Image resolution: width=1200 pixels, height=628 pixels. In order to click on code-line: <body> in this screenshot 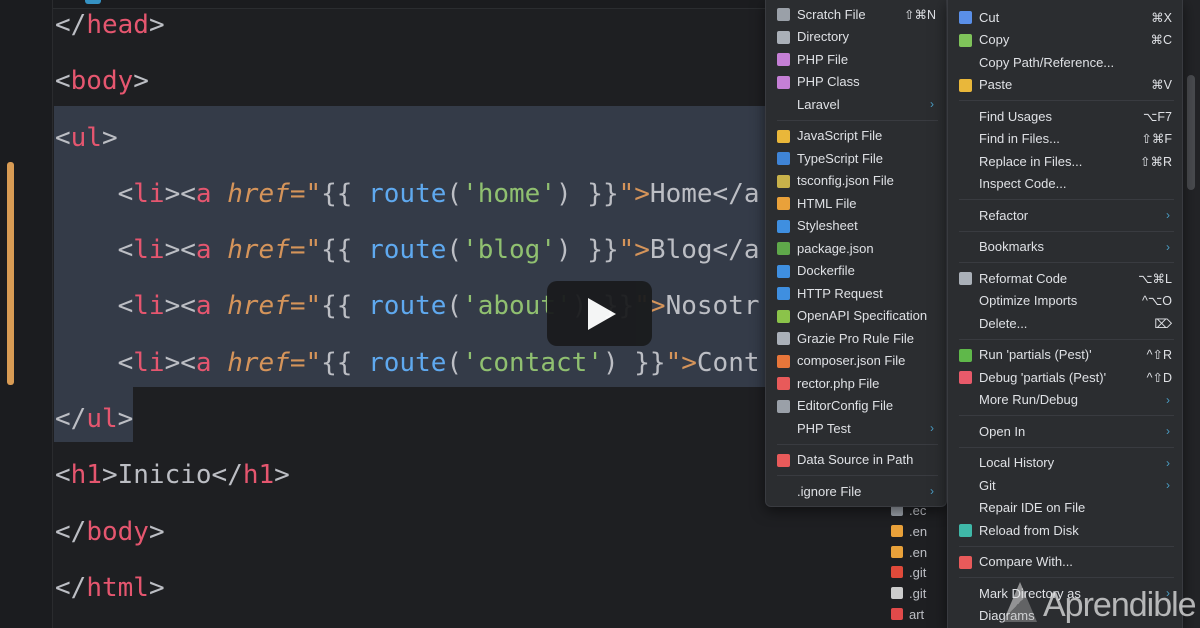, I will do `click(407, 84)`.